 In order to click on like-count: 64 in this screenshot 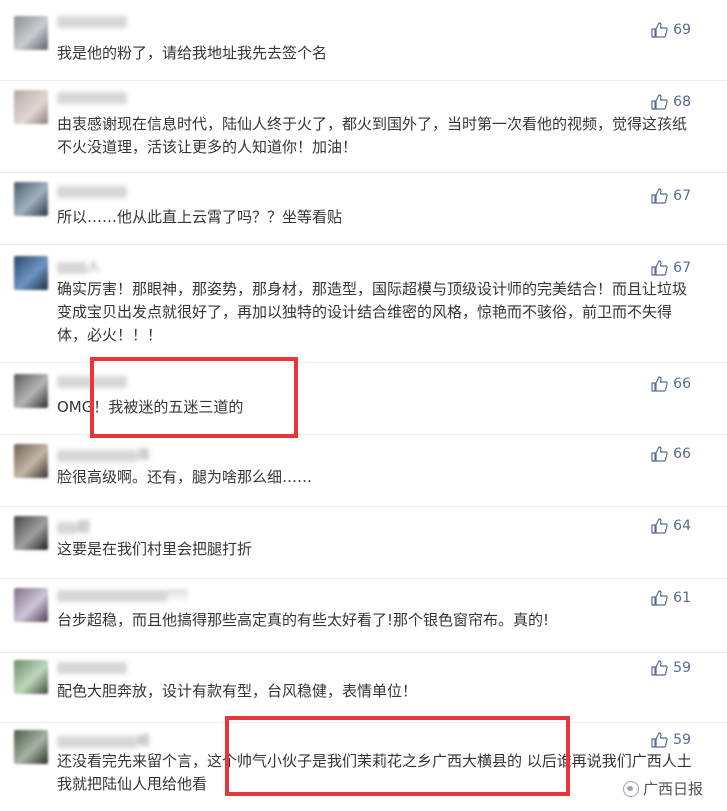, I will do `click(682, 526)`.